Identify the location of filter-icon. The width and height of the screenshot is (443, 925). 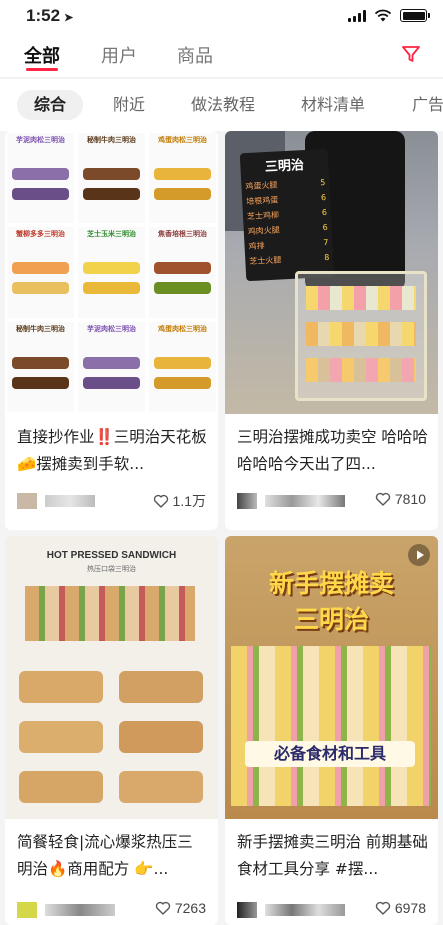
(411, 54).